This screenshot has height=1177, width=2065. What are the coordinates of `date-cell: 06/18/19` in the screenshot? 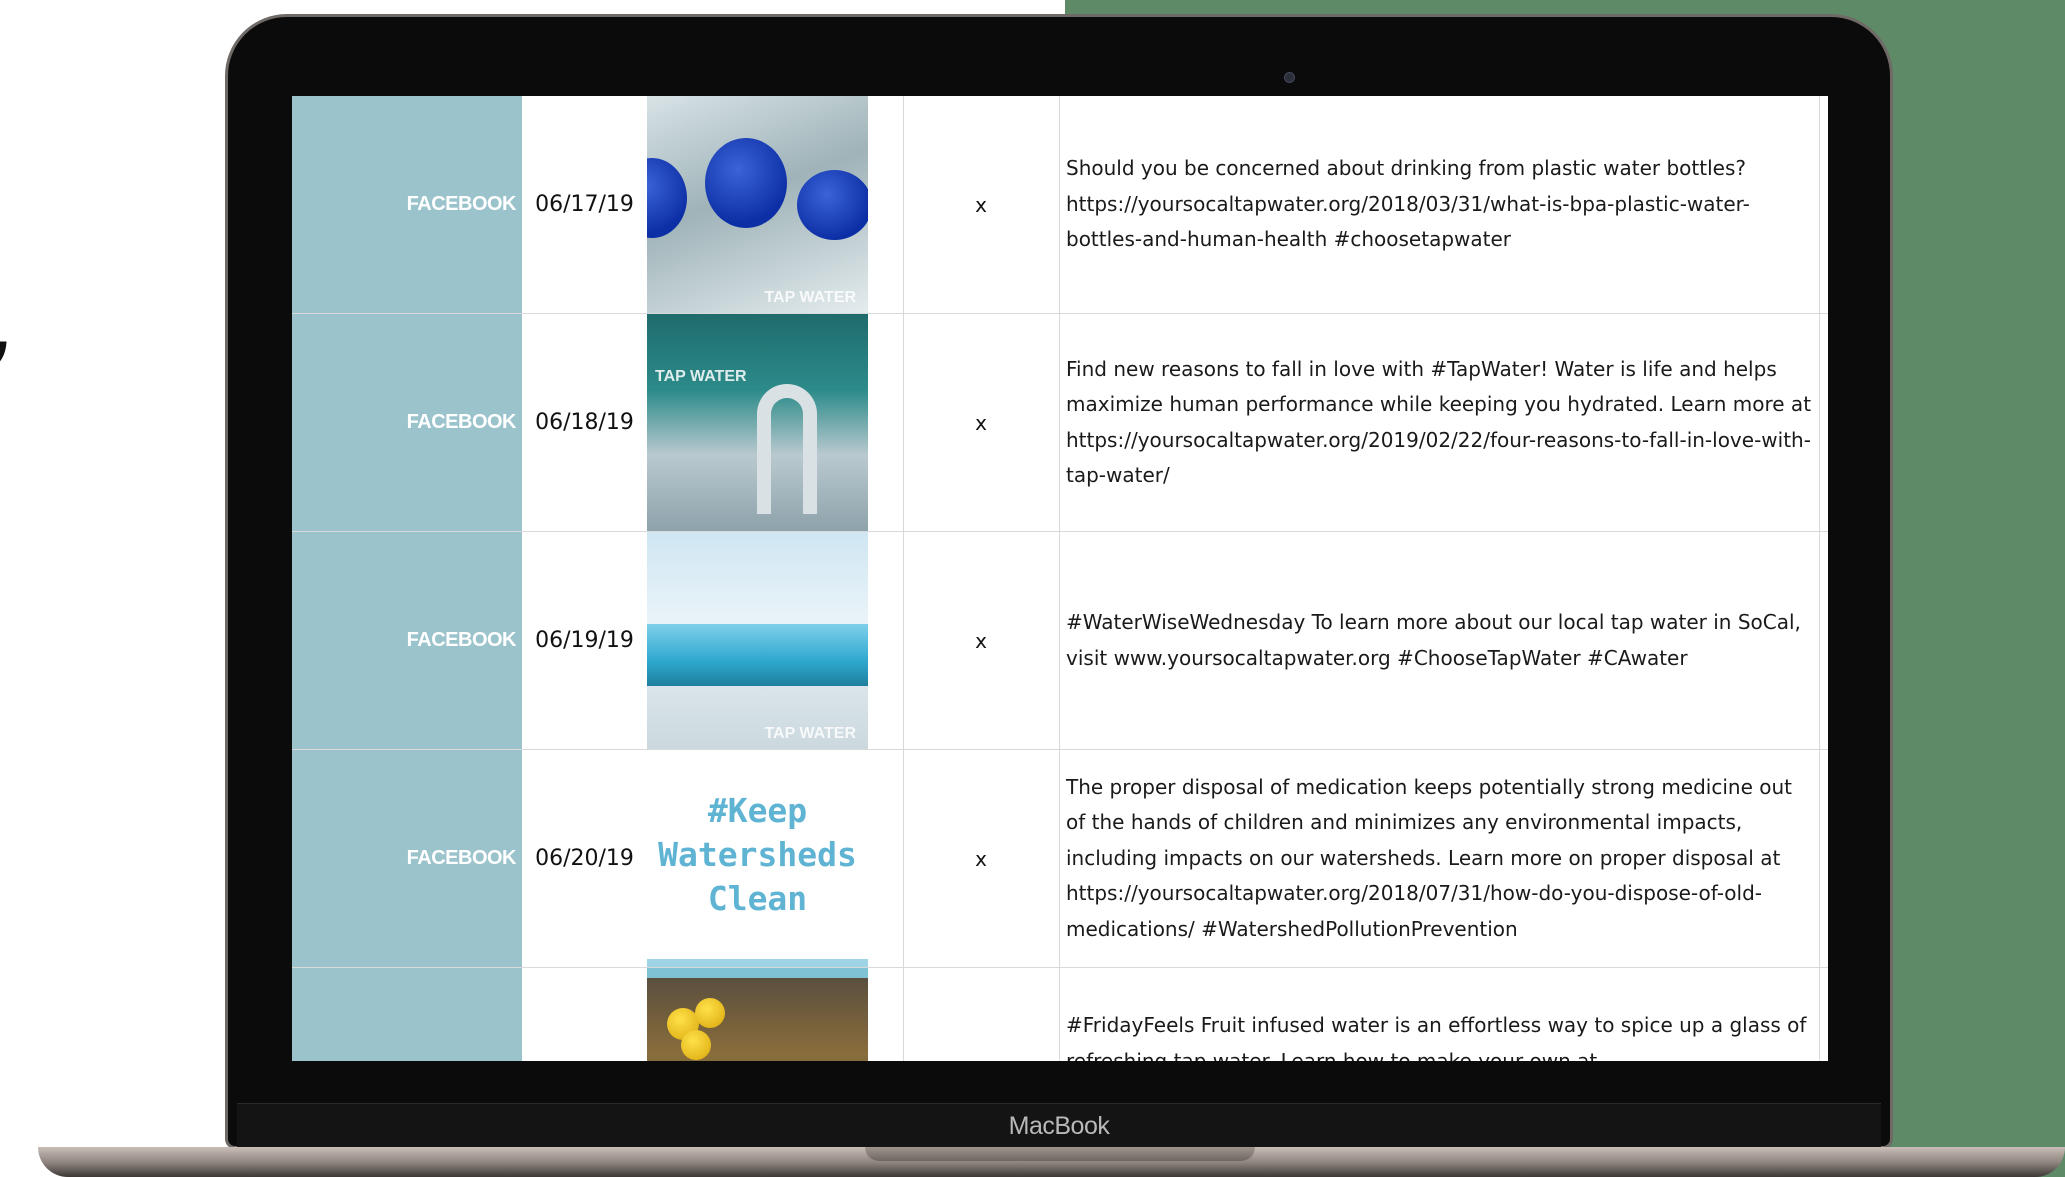 It's located at (584, 422).